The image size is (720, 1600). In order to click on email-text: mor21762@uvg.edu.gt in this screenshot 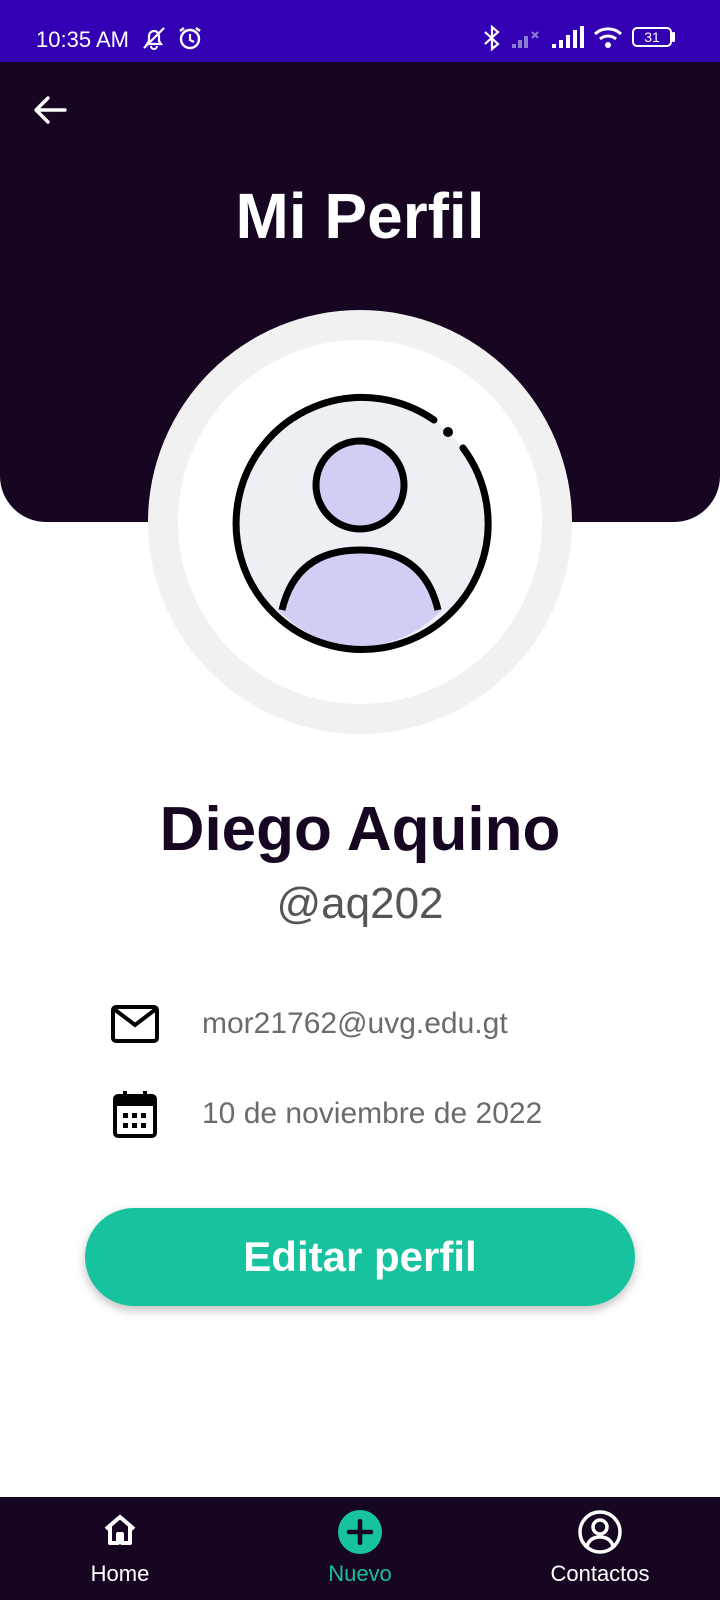, I will do `click(355, 1023)`.